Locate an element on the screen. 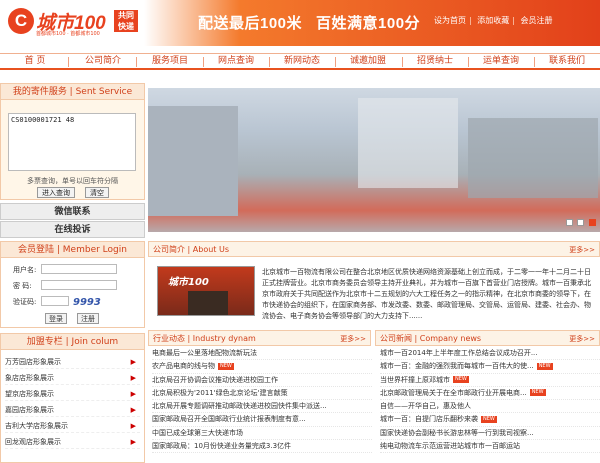  nav-outlets: 网点查询 is located at coordinates (236, 61).